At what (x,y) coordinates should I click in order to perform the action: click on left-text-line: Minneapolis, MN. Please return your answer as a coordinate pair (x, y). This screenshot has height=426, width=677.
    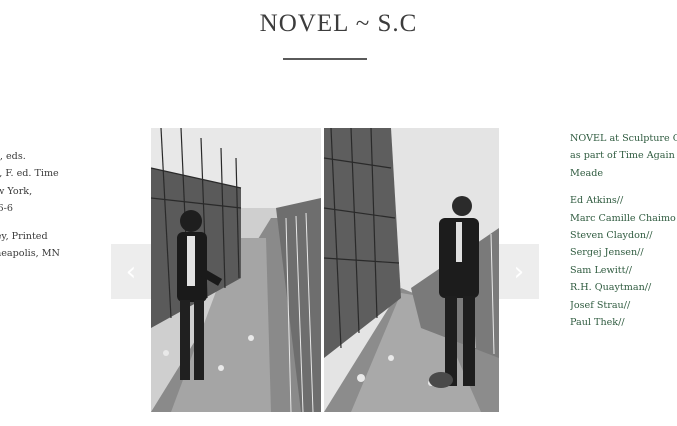
    Looking at the image, I should click on (30, 254).